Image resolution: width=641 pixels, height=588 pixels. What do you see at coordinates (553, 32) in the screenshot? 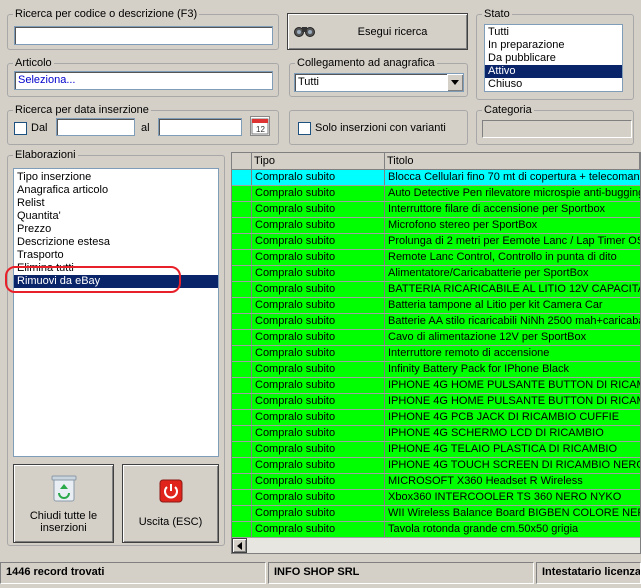
I see `stato-option-tutti: Tutti` at bounding box center [553, 32].